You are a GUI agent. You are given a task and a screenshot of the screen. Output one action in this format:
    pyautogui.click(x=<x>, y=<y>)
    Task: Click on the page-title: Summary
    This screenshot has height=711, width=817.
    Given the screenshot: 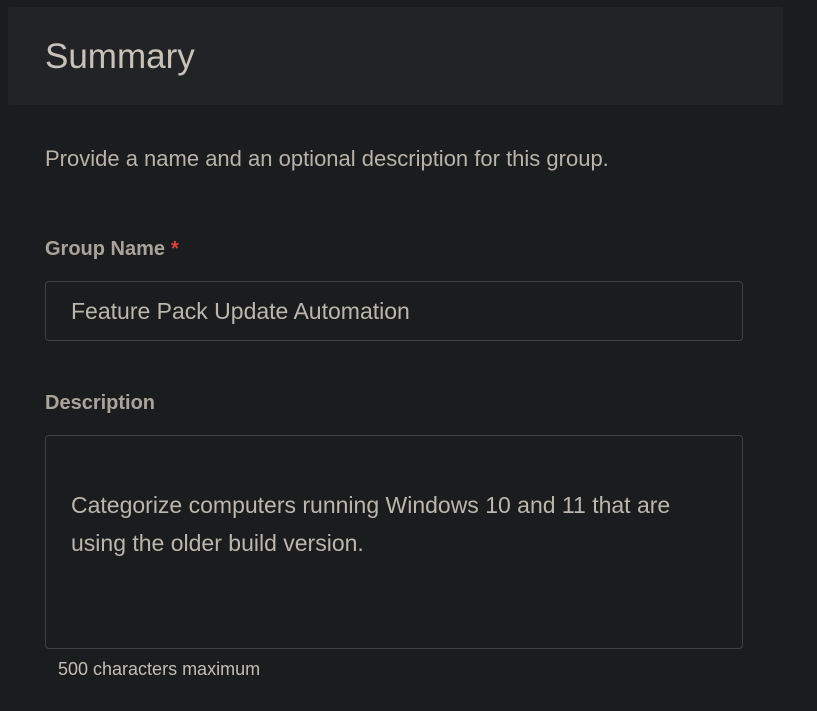 What is the action you would take?
    pyautogui.click(x=120, y=56)
    